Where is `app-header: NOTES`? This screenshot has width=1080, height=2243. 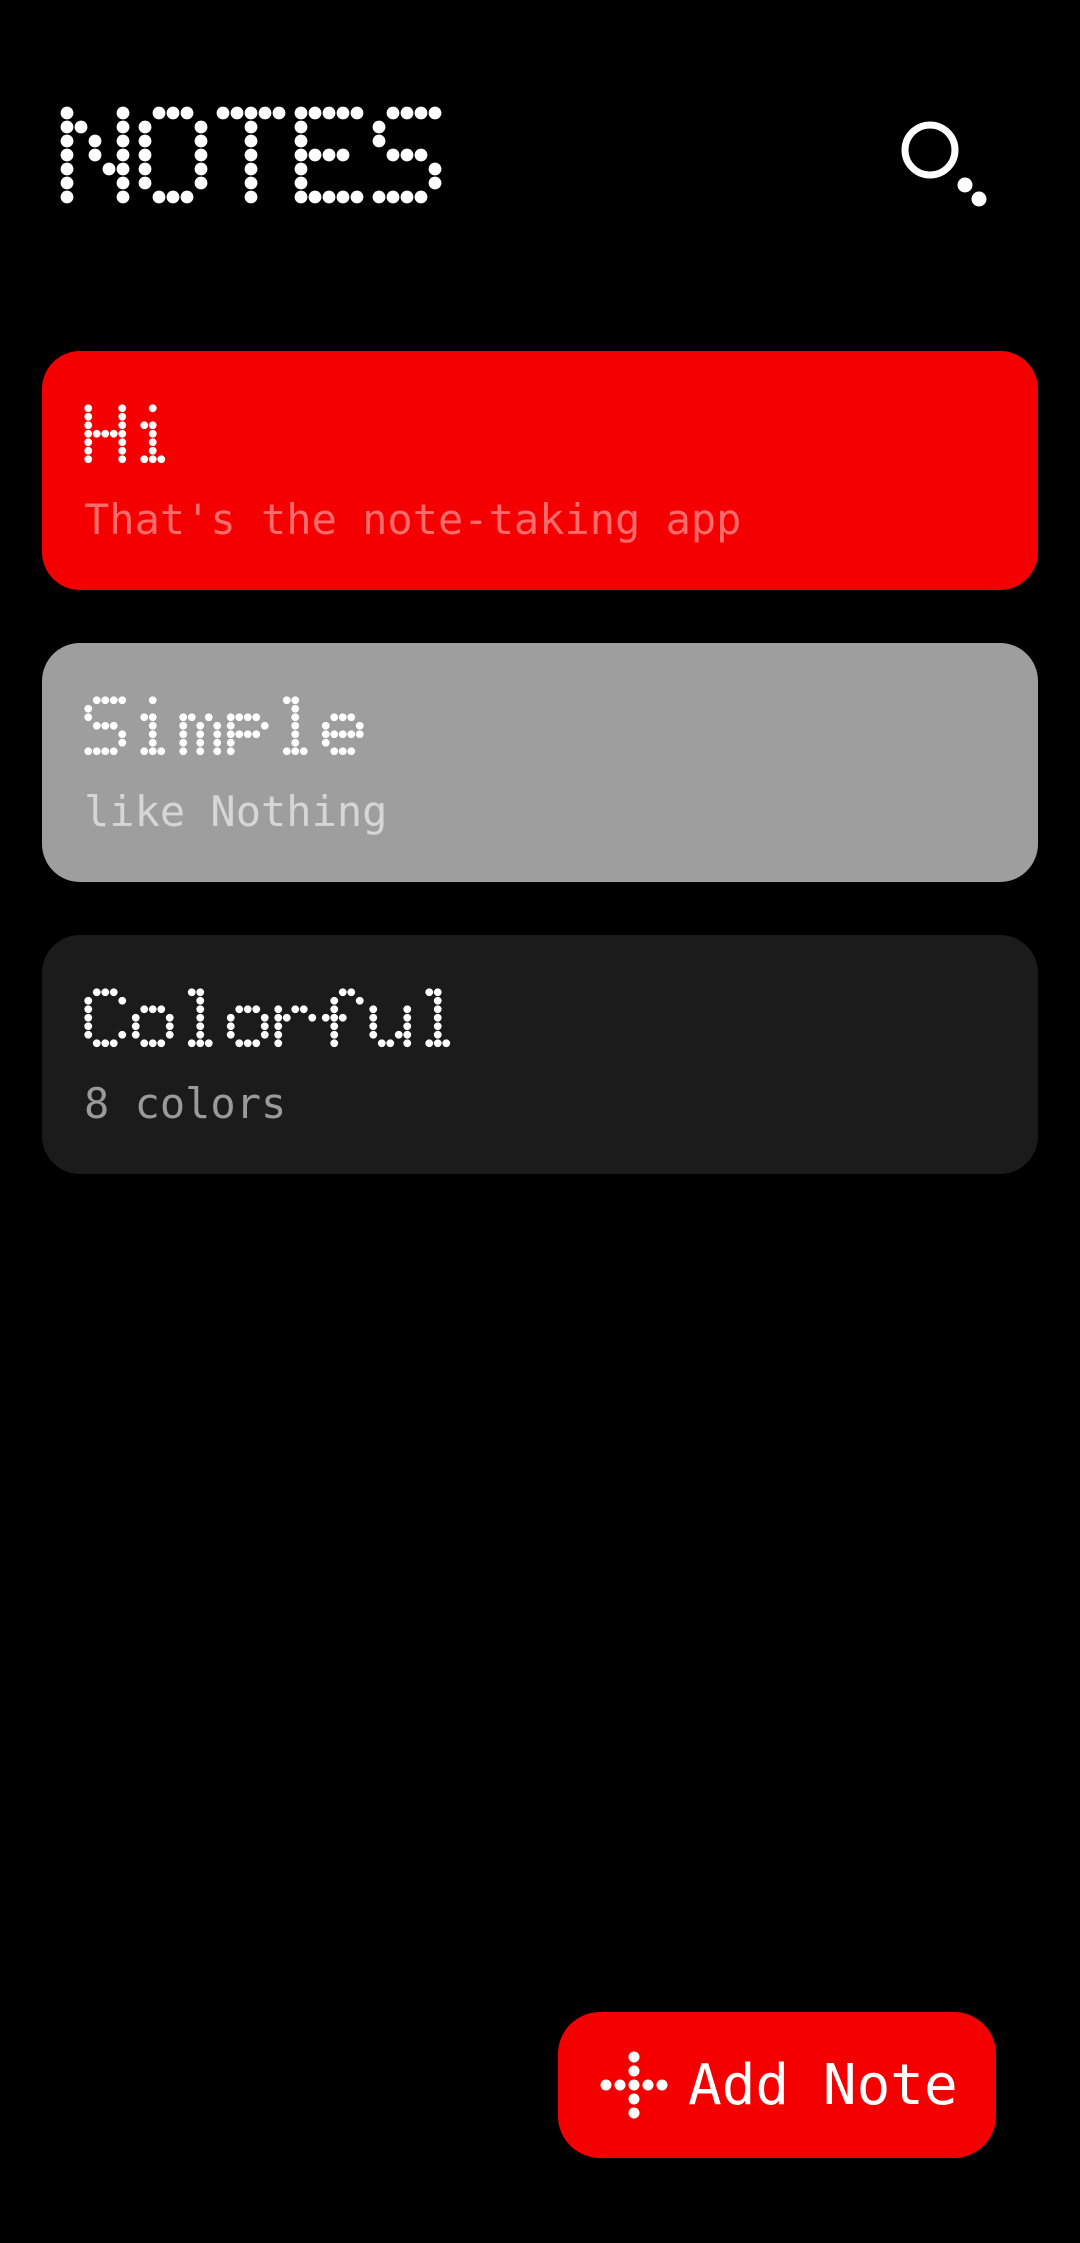
app-header: NOTES is located at coordinates (540, 150).